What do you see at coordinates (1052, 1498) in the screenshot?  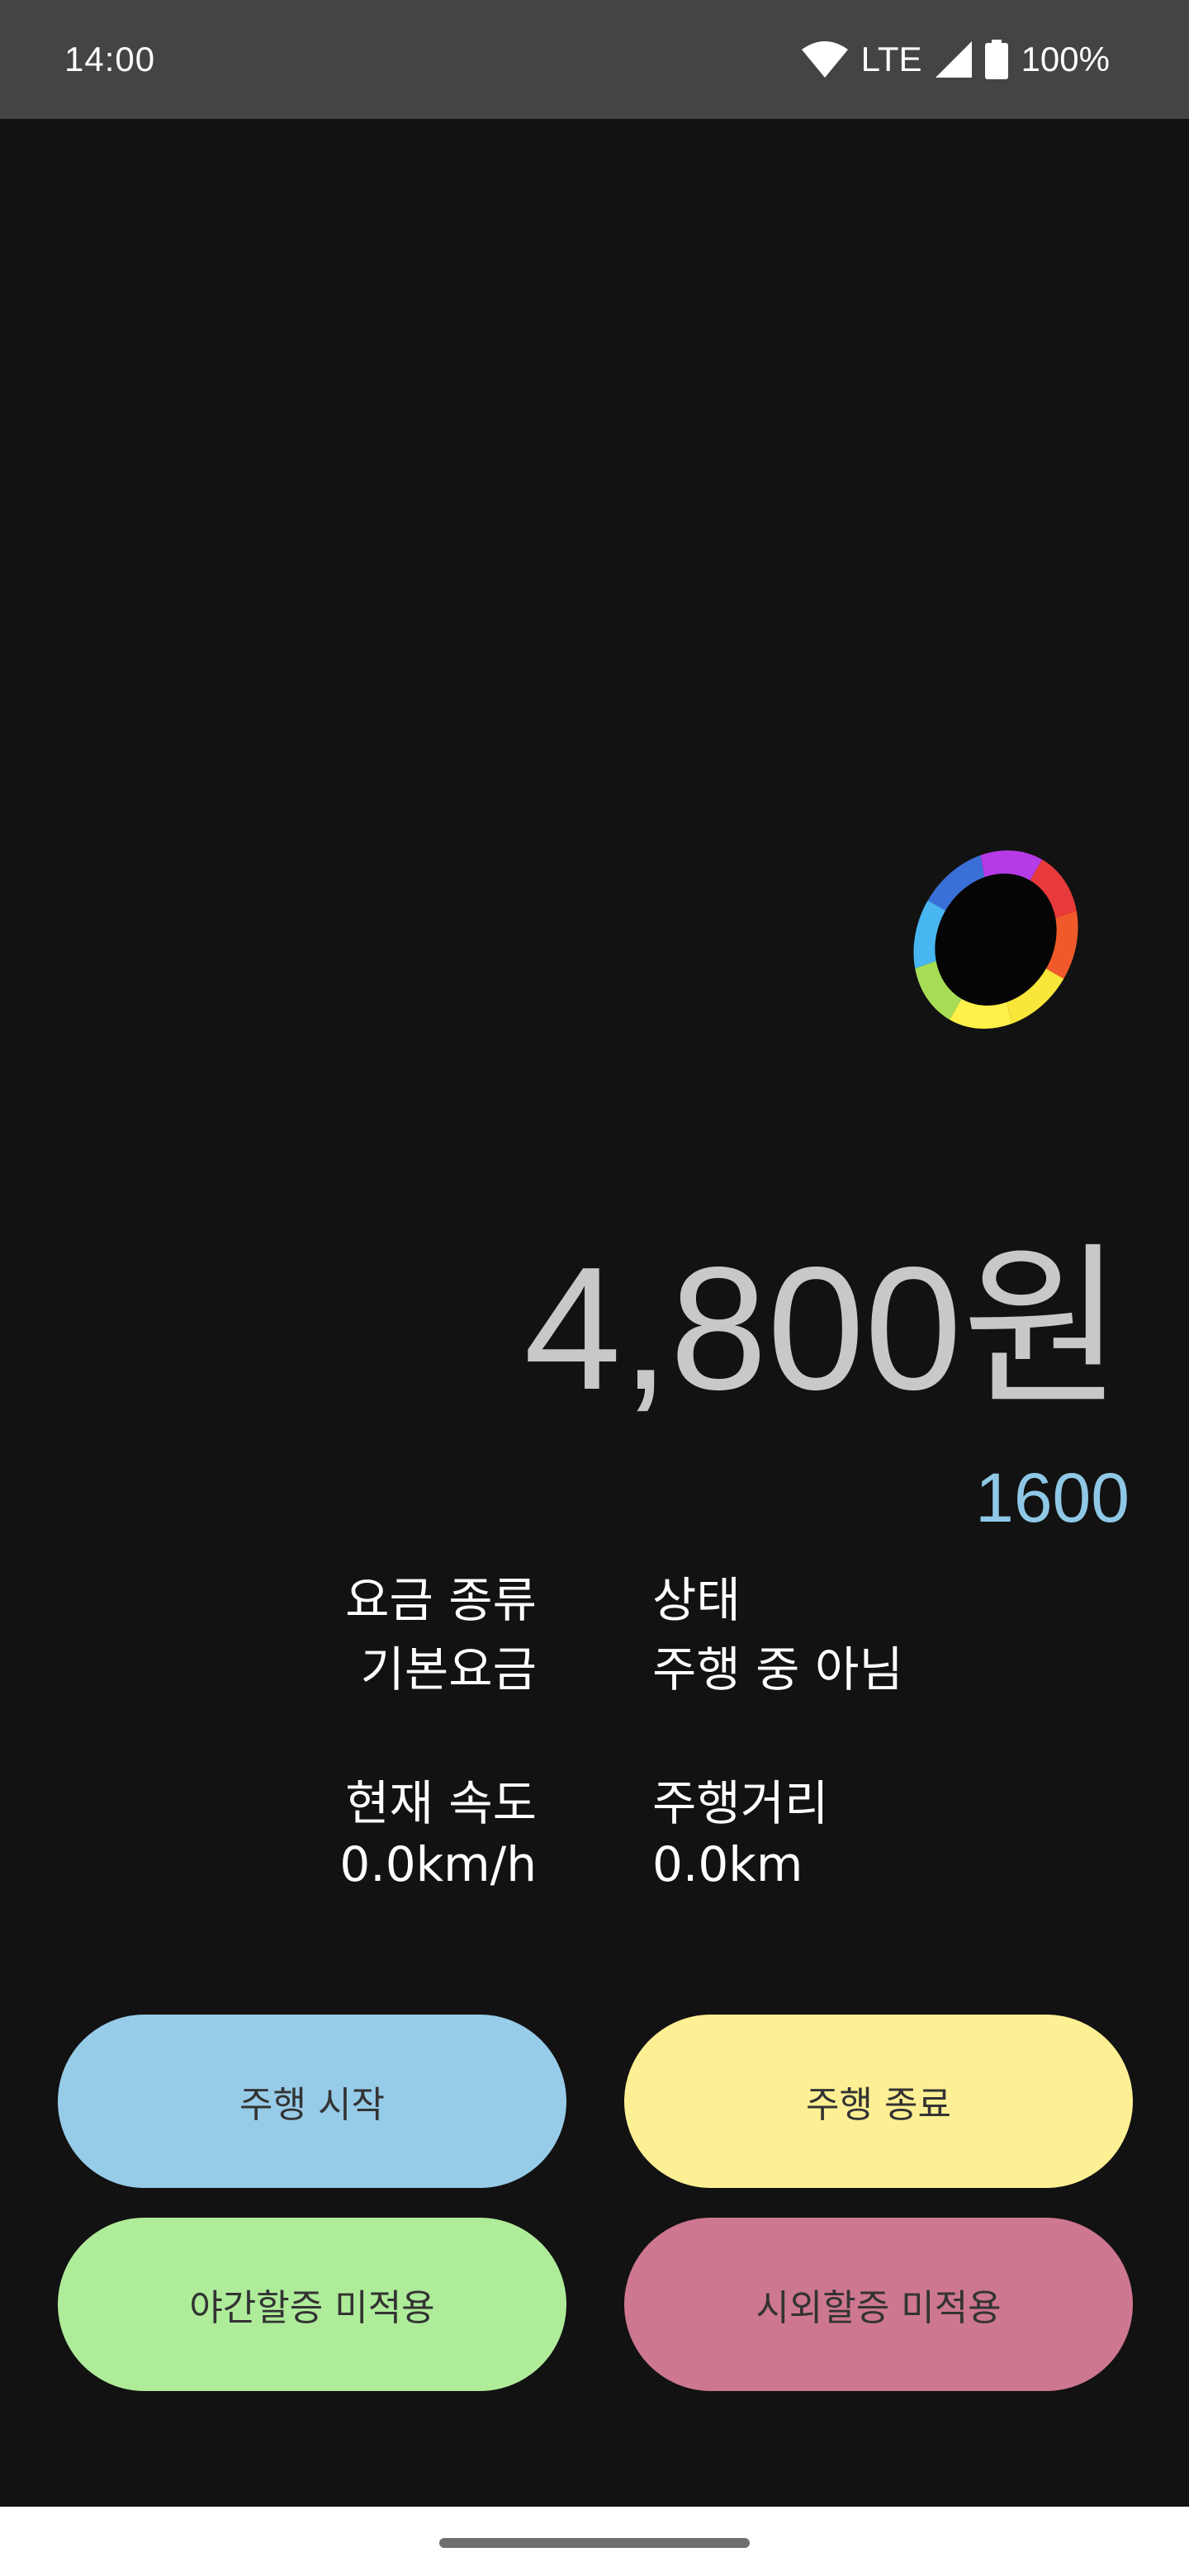 I see `fare-base-unit: 1600` at bounding box center [1052, 1498].